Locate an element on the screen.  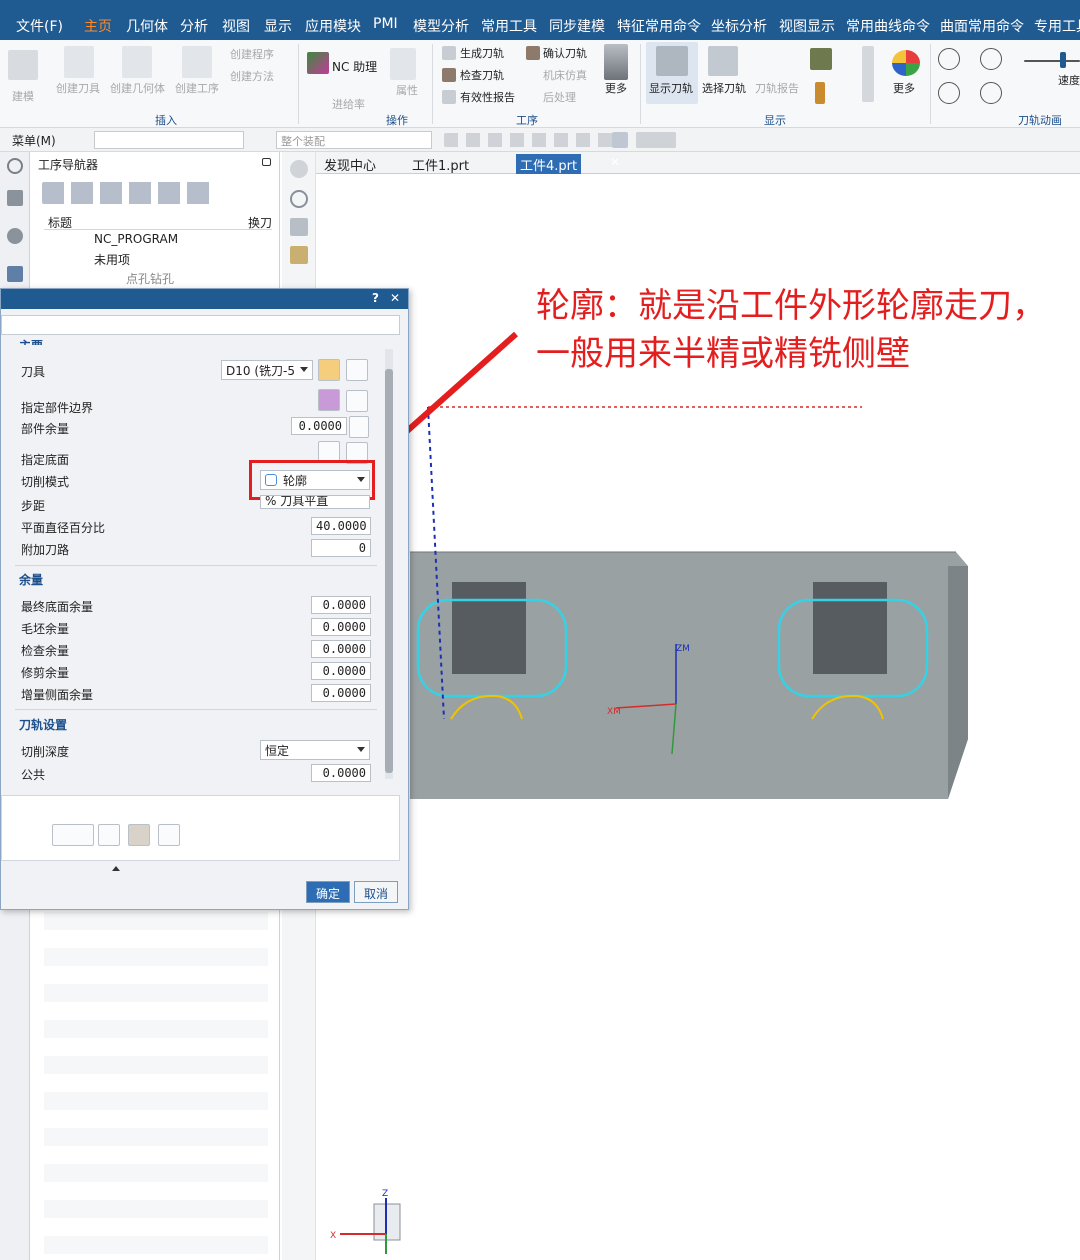
generate-path-button: 生成刀轨 is located at coordinates (482, 53).